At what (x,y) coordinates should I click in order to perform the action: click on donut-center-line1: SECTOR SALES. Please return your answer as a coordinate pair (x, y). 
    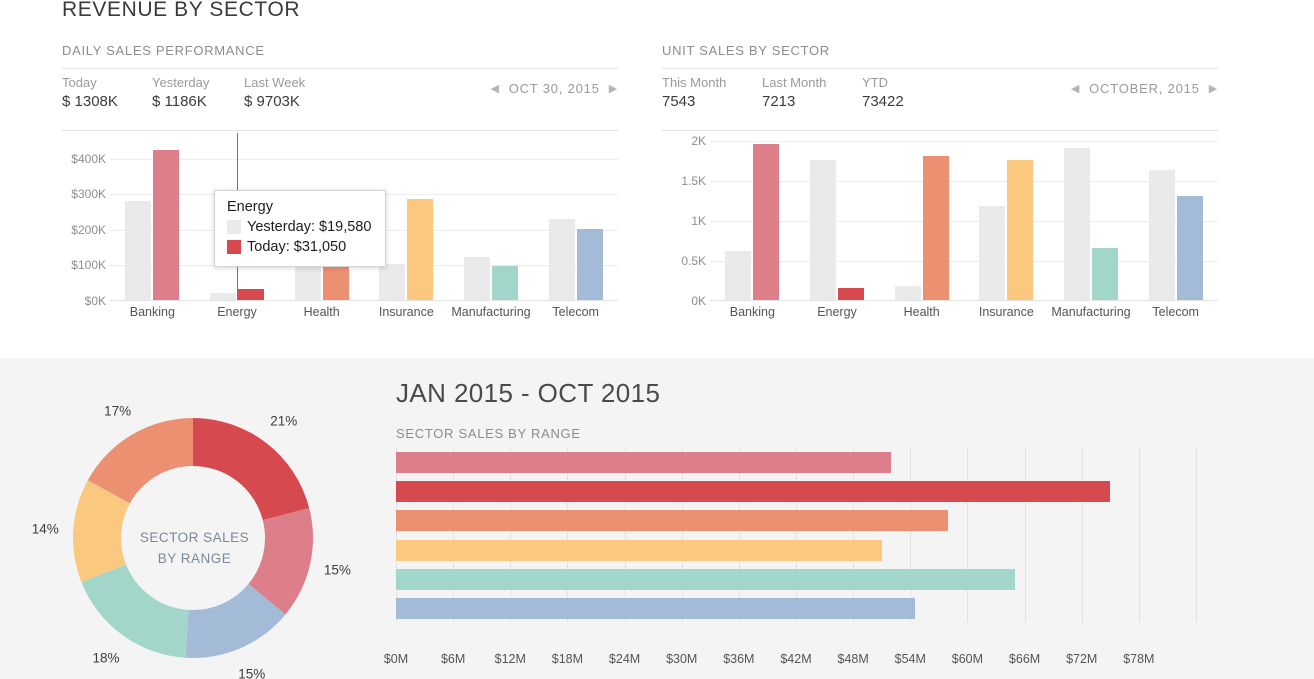
    Looking at the image, I should click on (194, 537).